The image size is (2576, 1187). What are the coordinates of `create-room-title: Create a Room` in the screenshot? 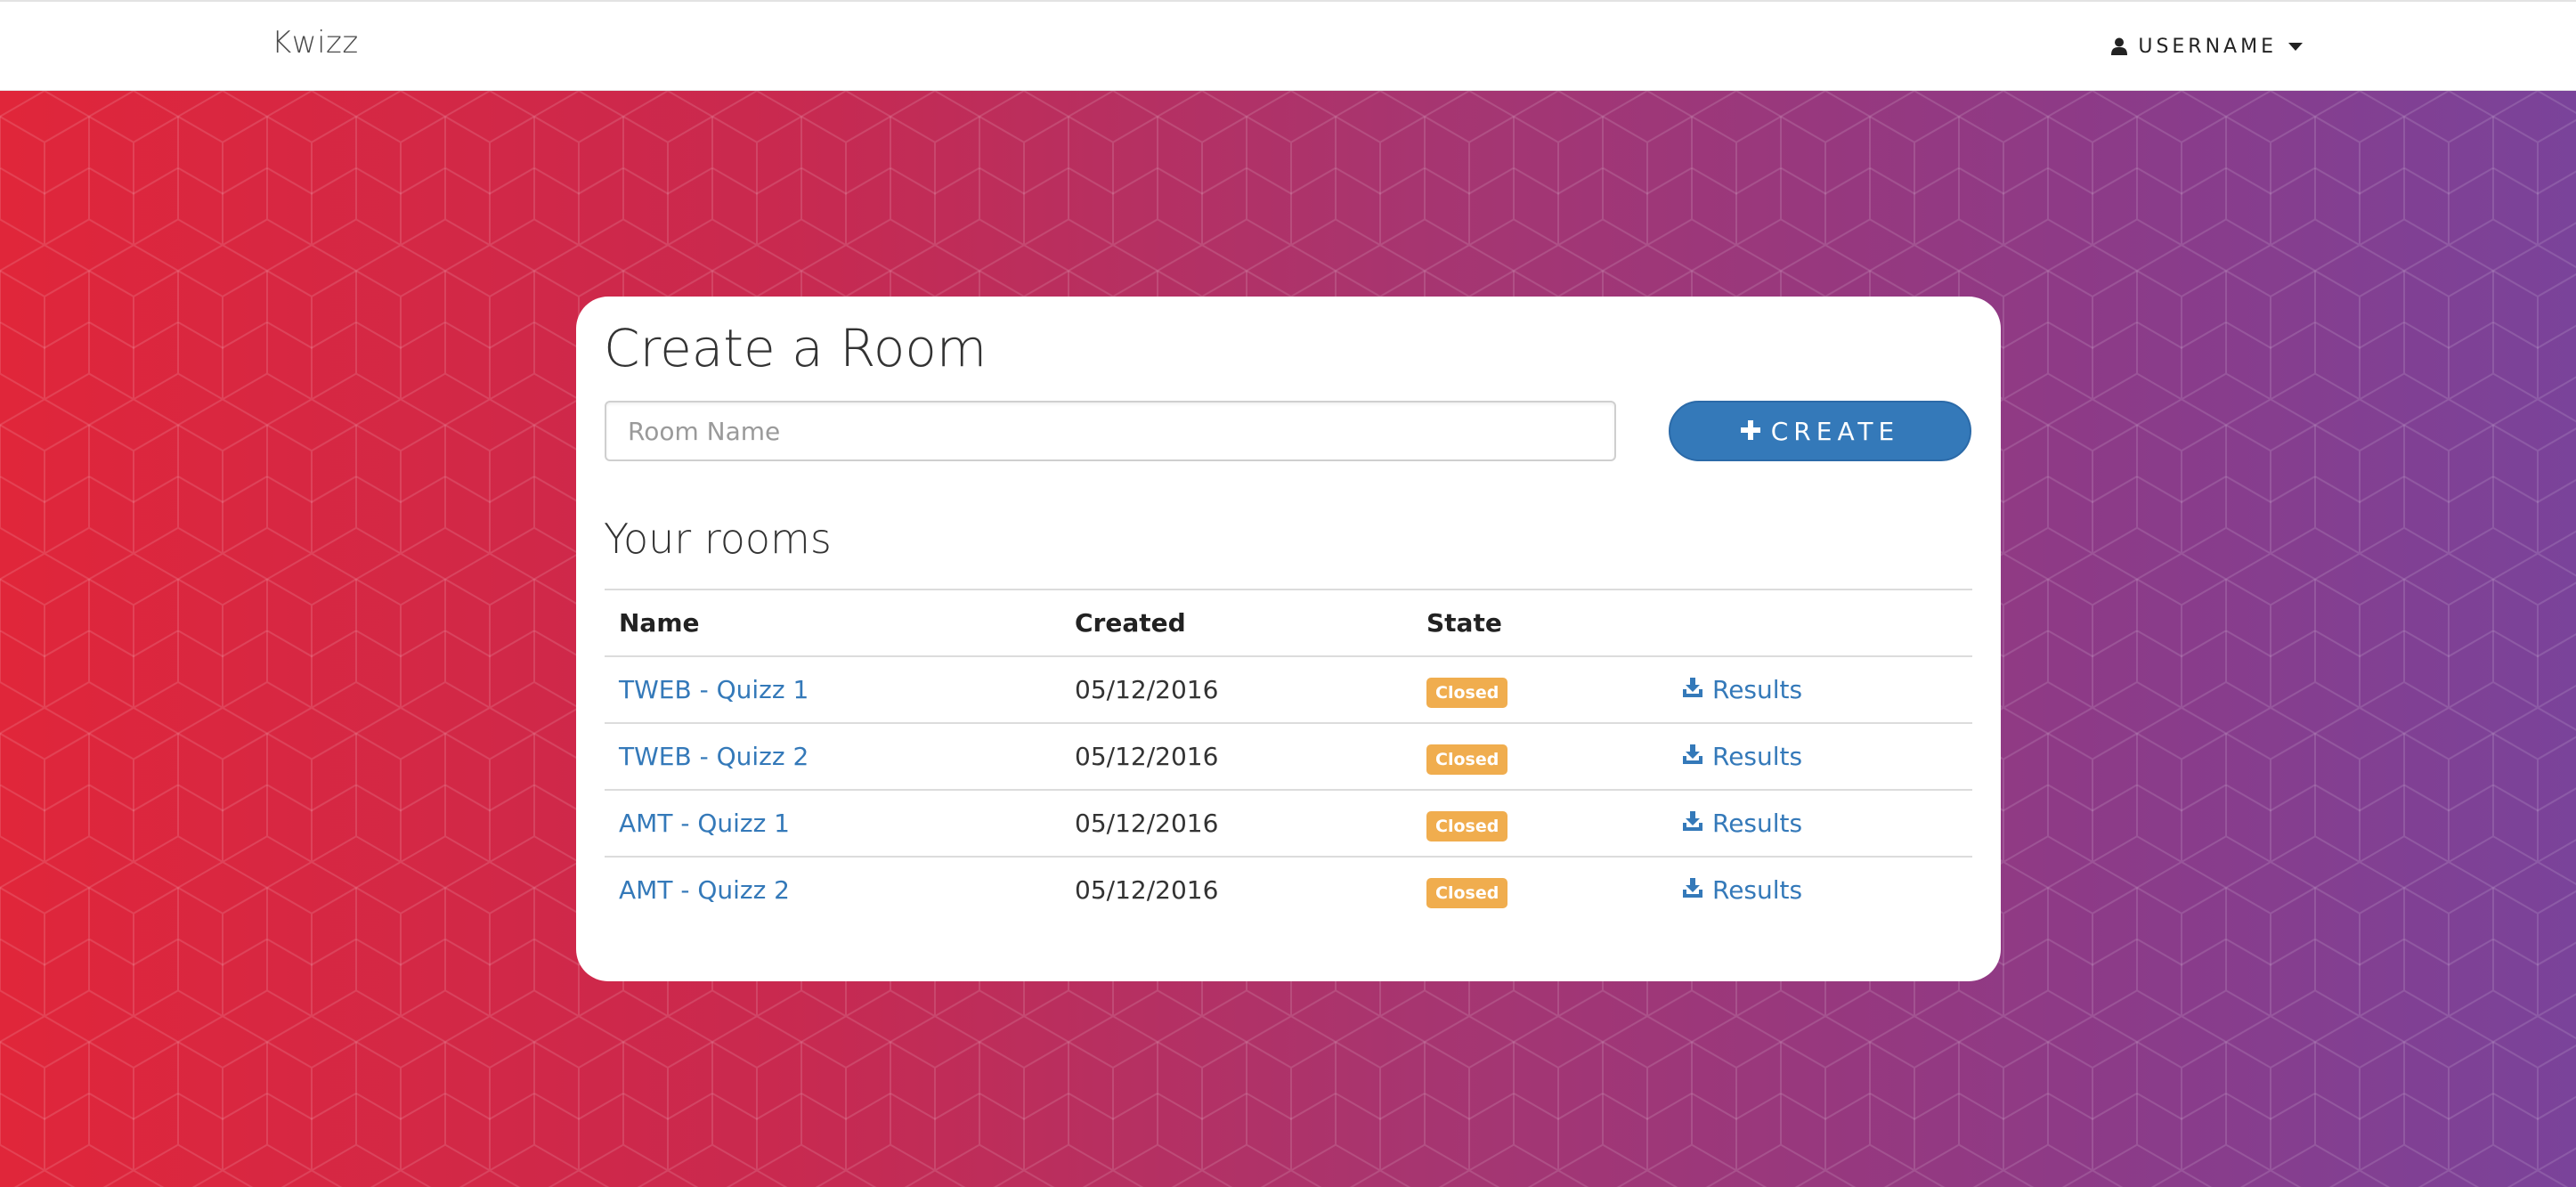 It's located at (795, 348).